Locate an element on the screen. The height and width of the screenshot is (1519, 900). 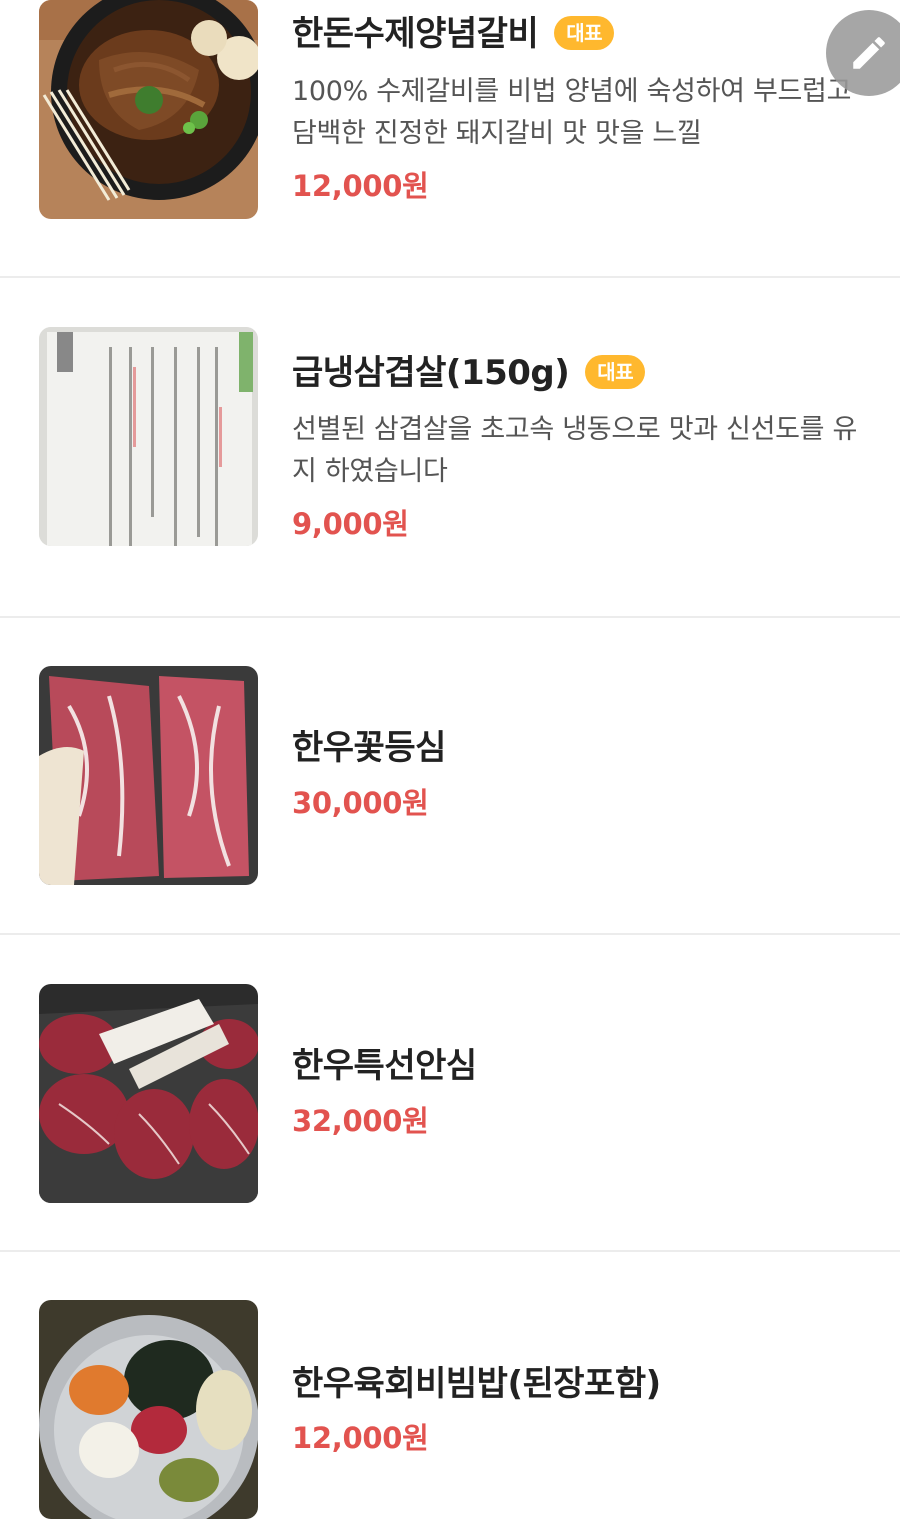
menu-item-name: 한우특선안심 is located at coordinates (384, 1066).